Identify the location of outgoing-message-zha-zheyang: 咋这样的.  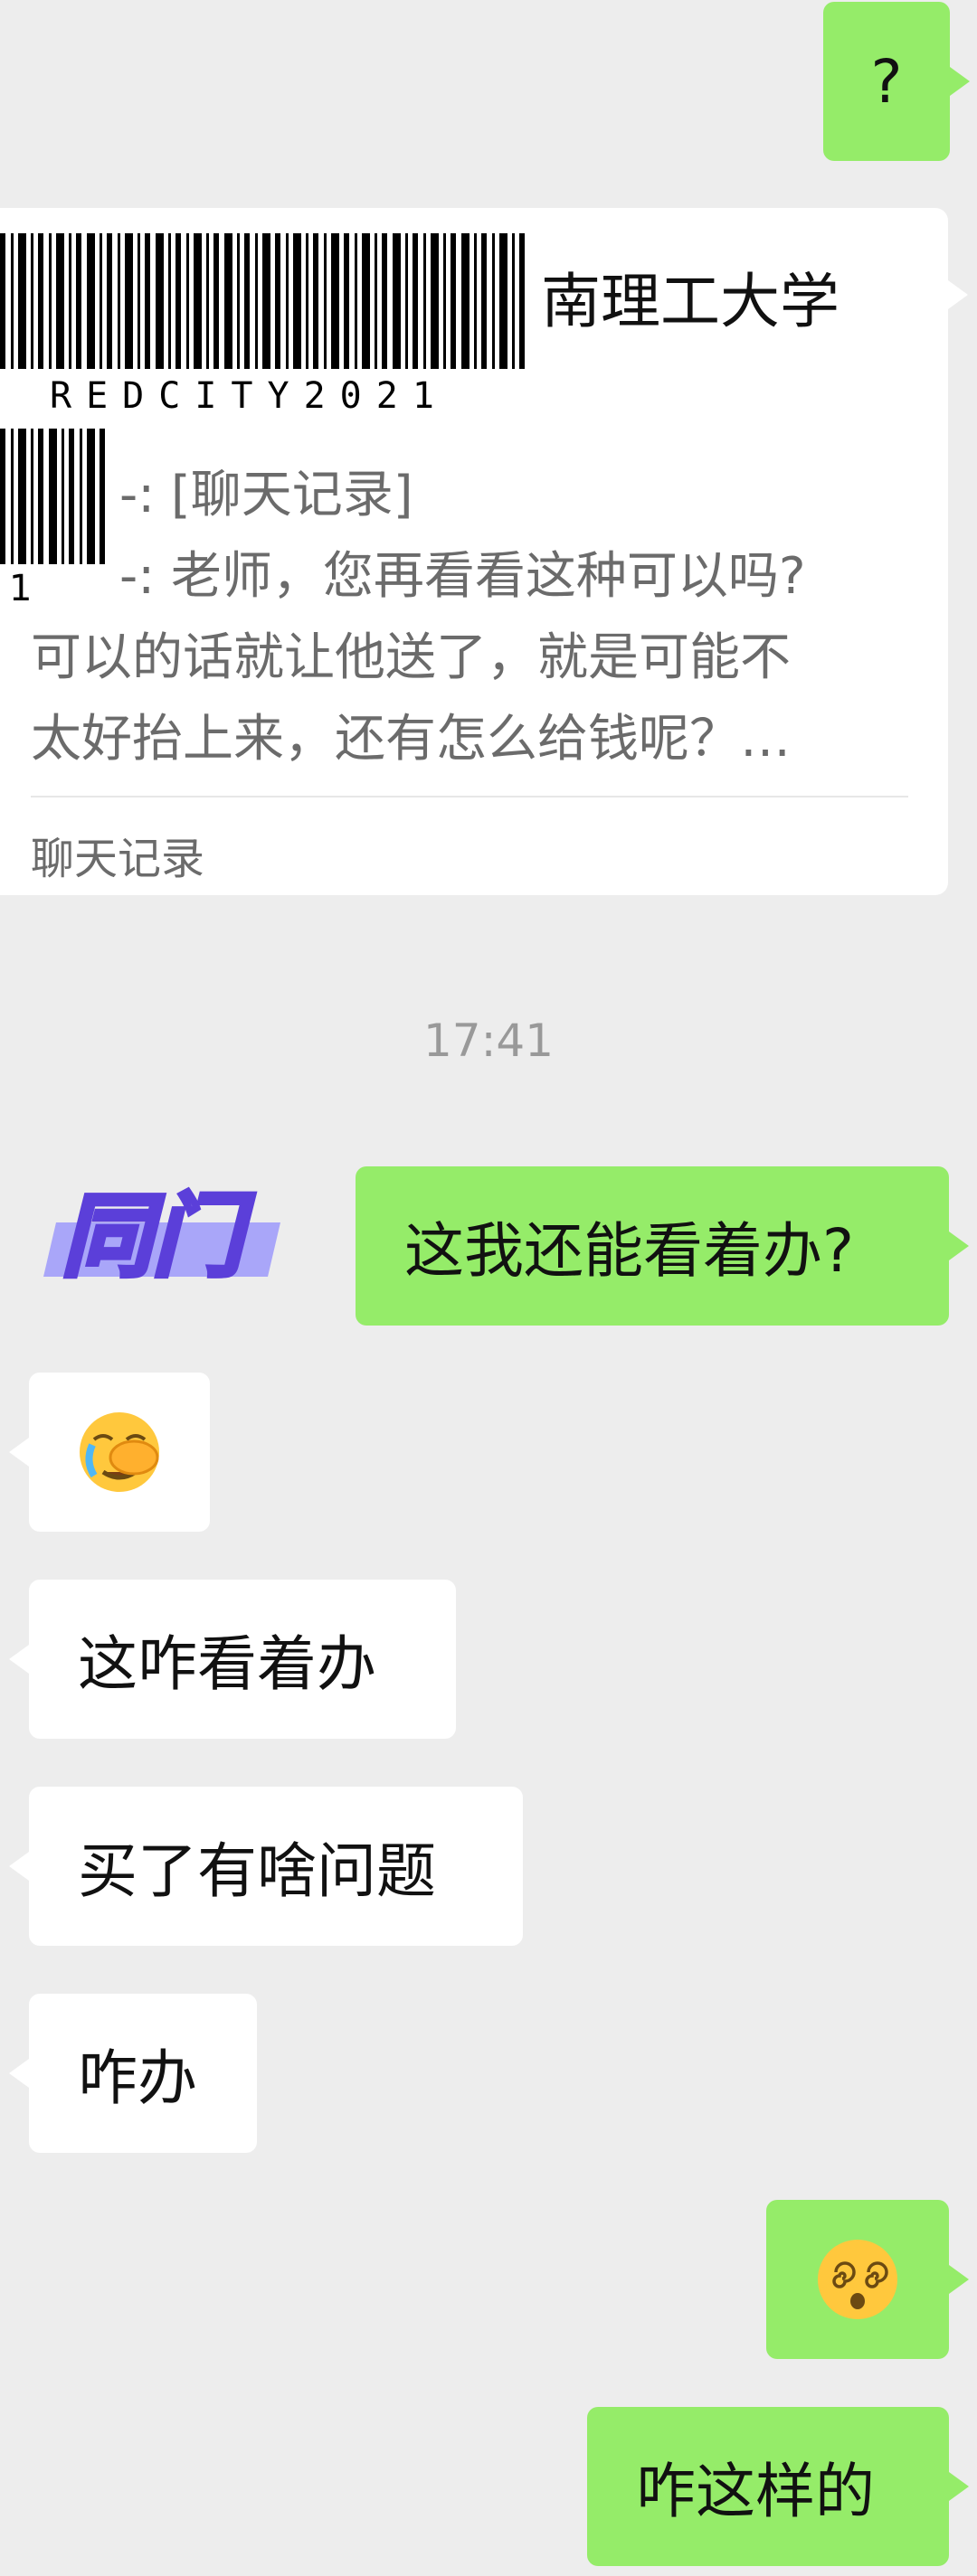
(778, 2486).